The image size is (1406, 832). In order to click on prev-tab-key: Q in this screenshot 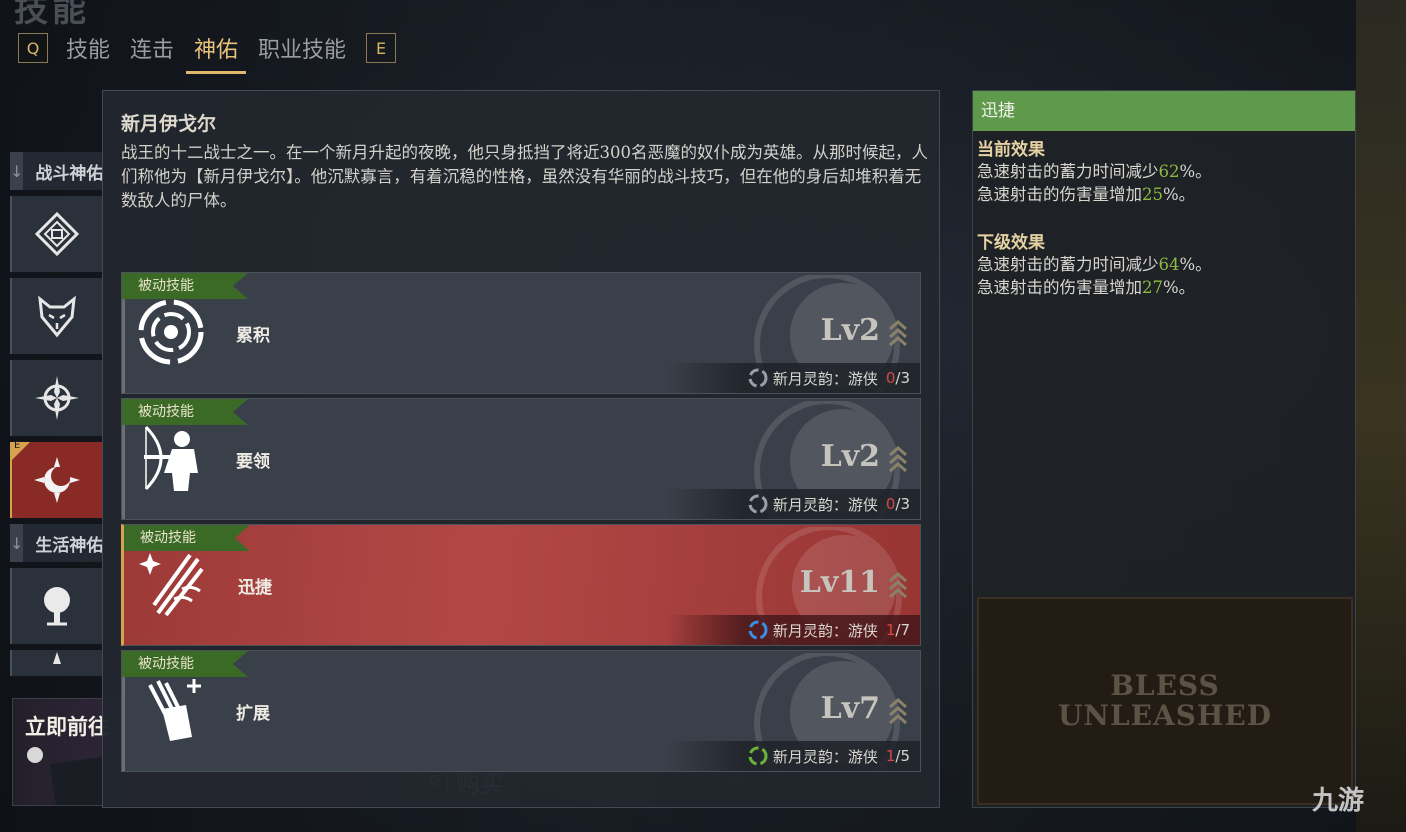, I will do `click(33, 48)`.